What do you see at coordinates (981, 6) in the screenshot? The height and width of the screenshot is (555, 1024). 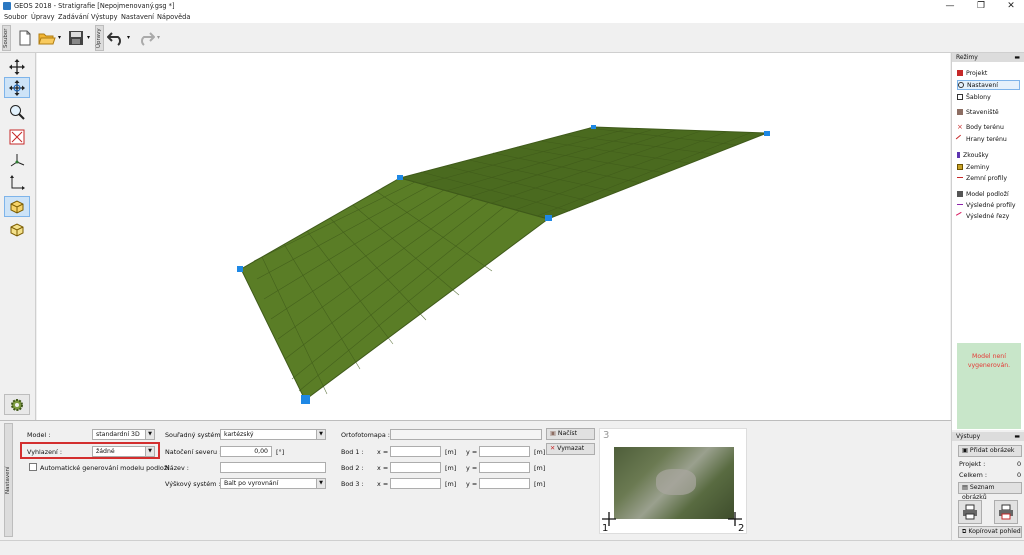 I see `maximize-button: ❐` at bounding box center [981, 6].